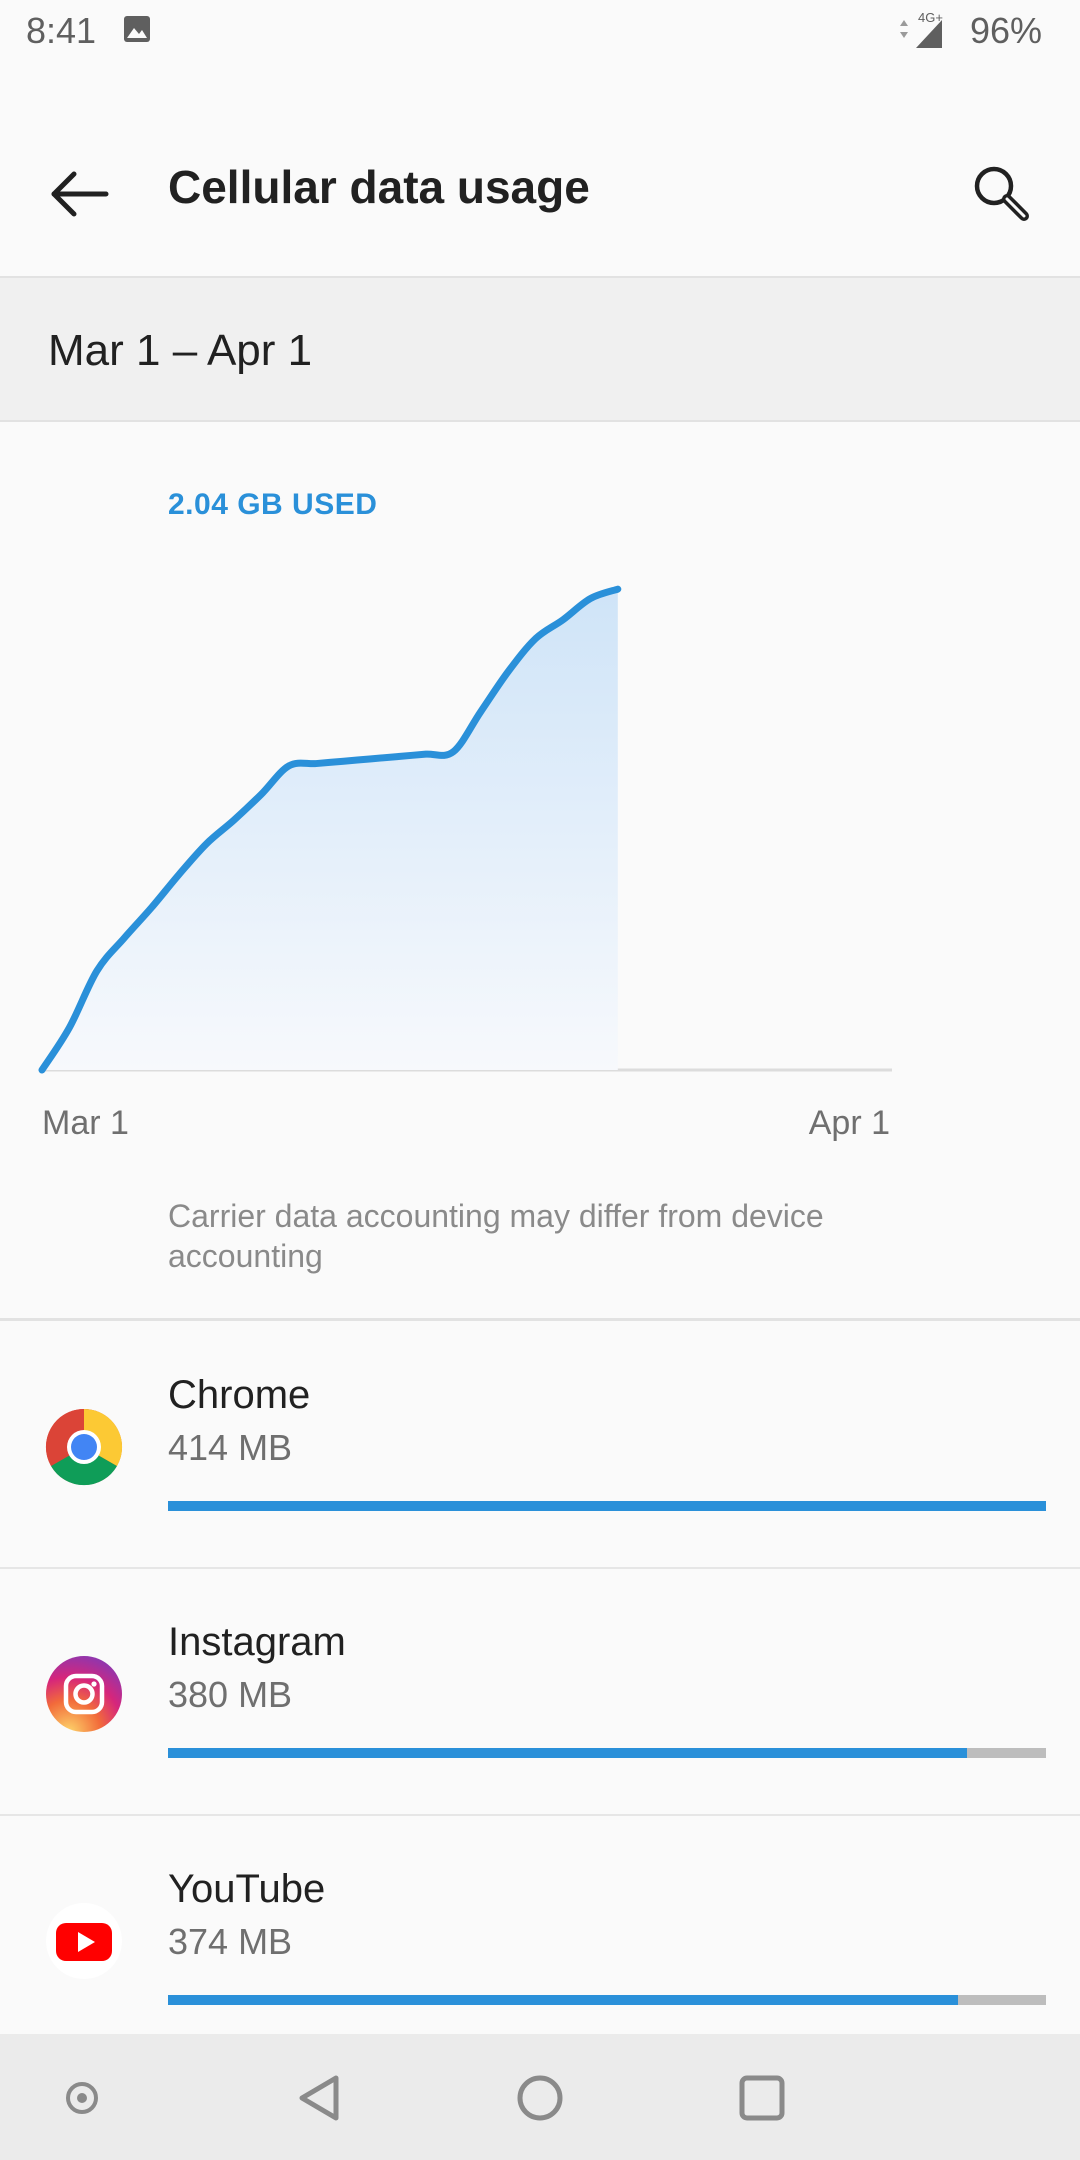 This screenshot has height=2160, width=1080. What do you see at coordinates (540, 1938) in the screenshot?
I see `app-row-youtube: YouTube 374 MB` at bounding box center [540, 1938].